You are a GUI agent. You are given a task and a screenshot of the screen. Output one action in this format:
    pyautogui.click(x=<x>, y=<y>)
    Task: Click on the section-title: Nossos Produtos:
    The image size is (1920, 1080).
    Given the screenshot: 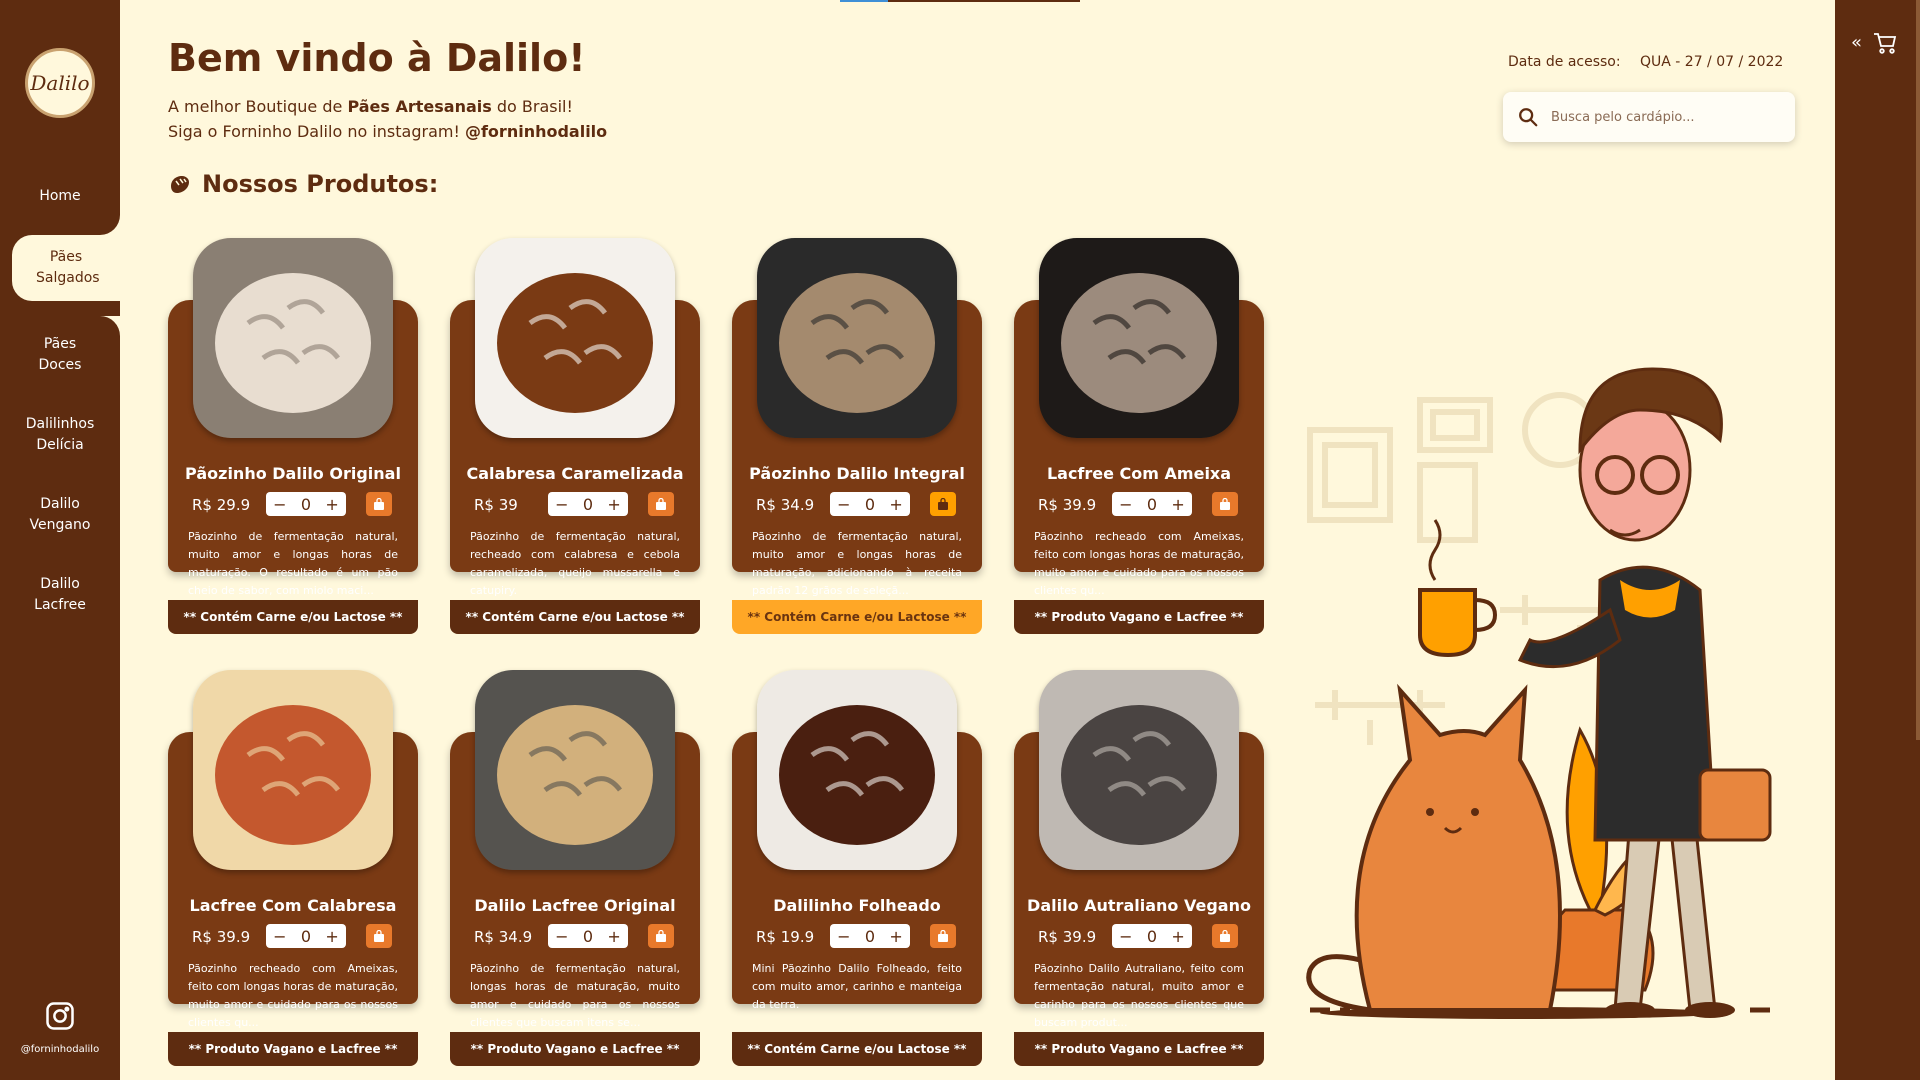 What is the action you would take?
    pyautogui.click(x=303, y=184)
    